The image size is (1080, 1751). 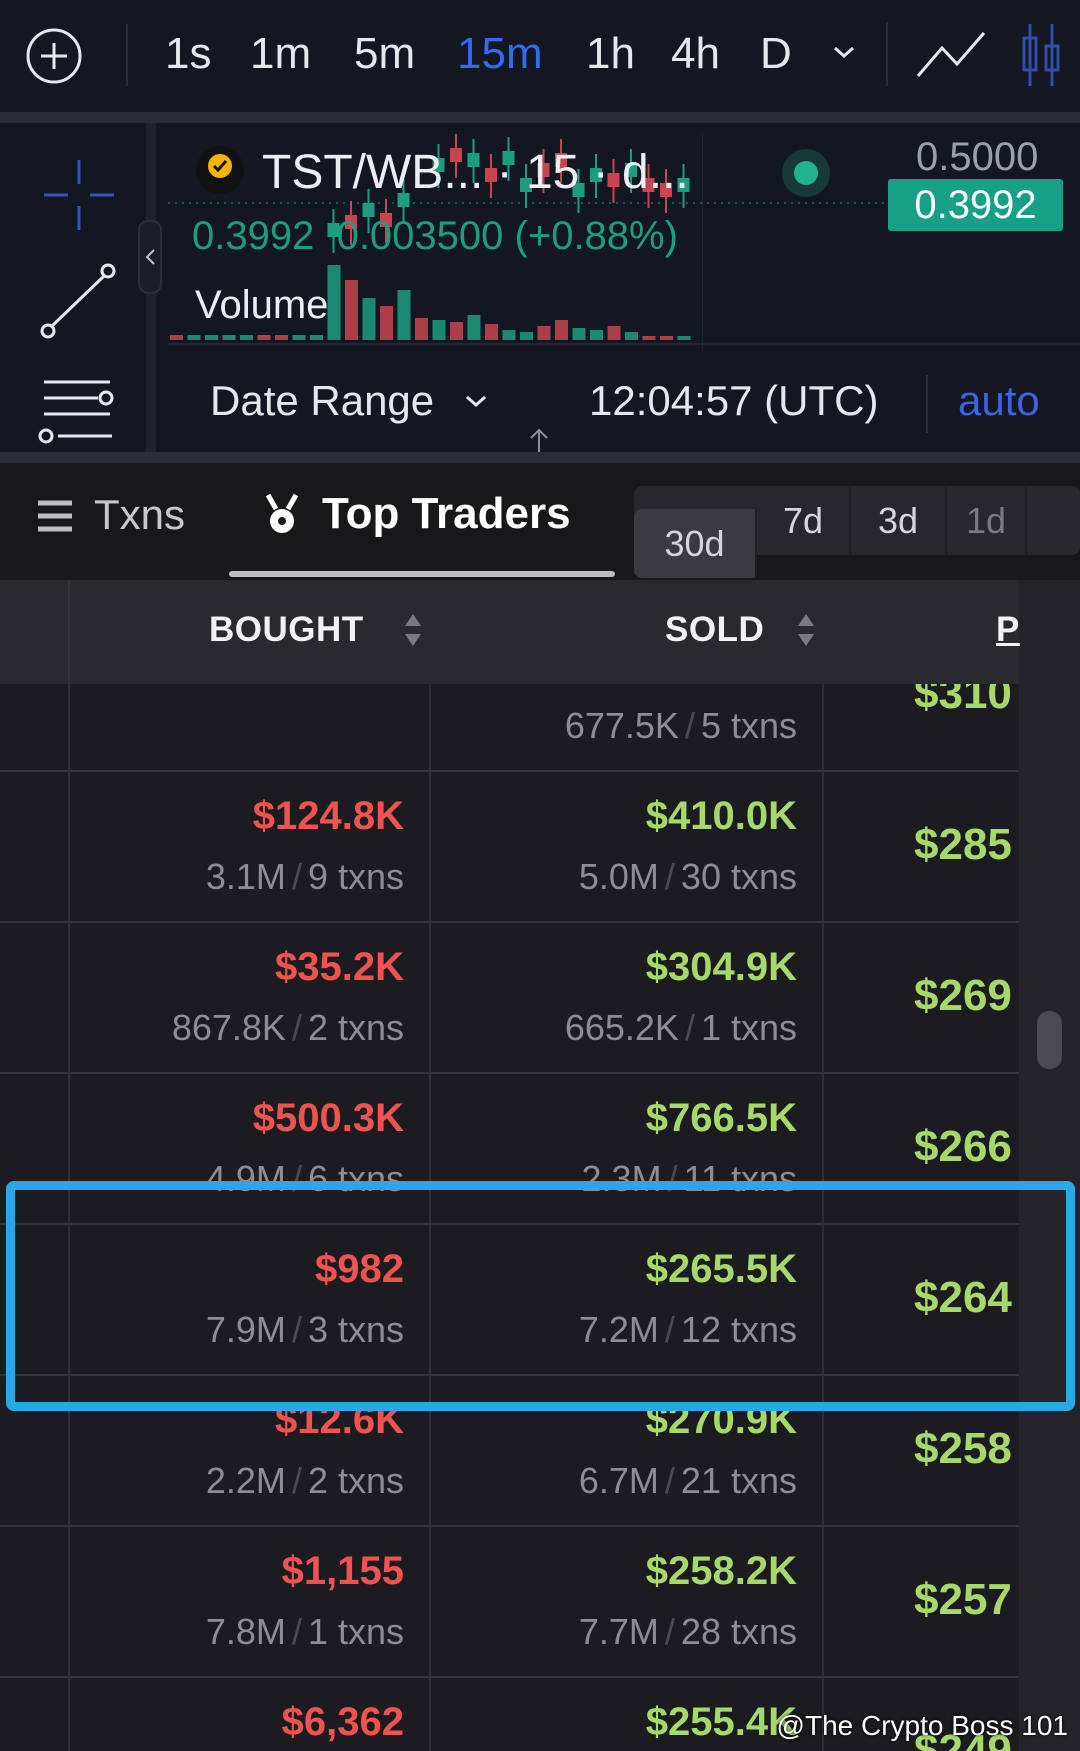 What do you see at coordinates (714, 630) in the screenshot?
I see `header-sold: SOLD` at bounding box center [714, 630].